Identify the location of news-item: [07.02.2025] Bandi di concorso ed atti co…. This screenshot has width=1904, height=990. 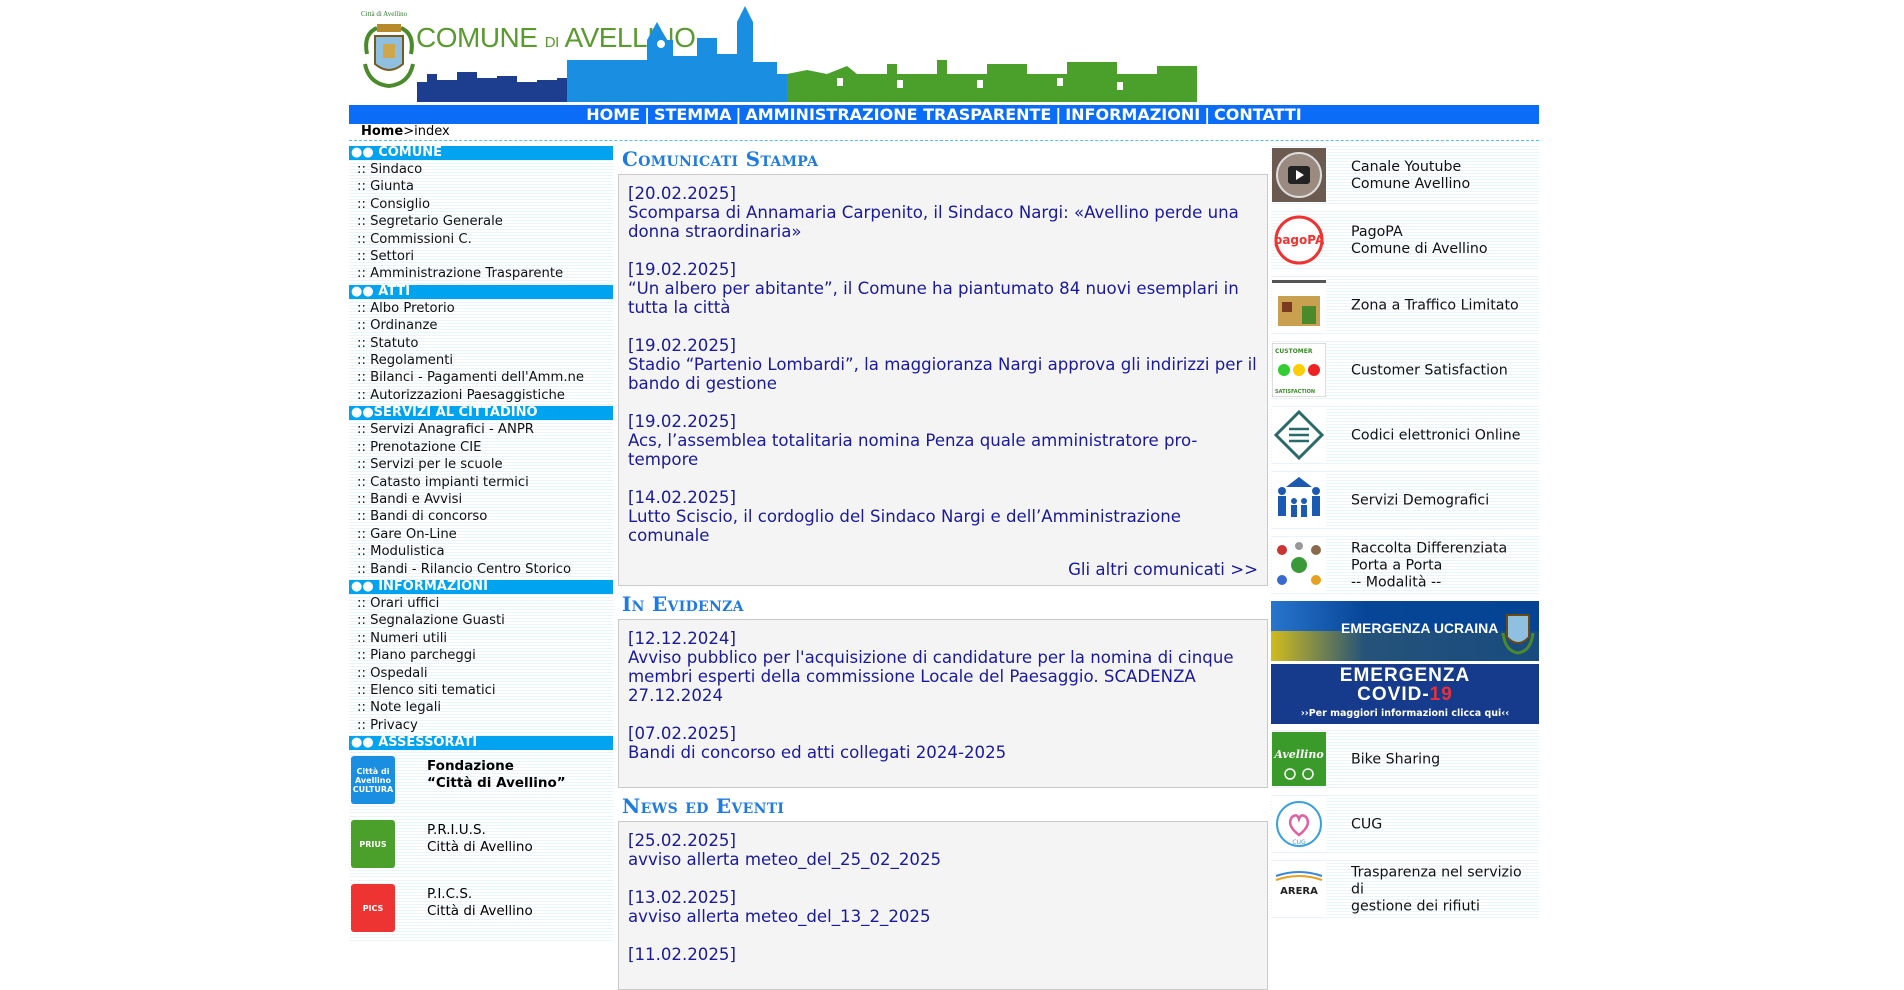
(943, 743).